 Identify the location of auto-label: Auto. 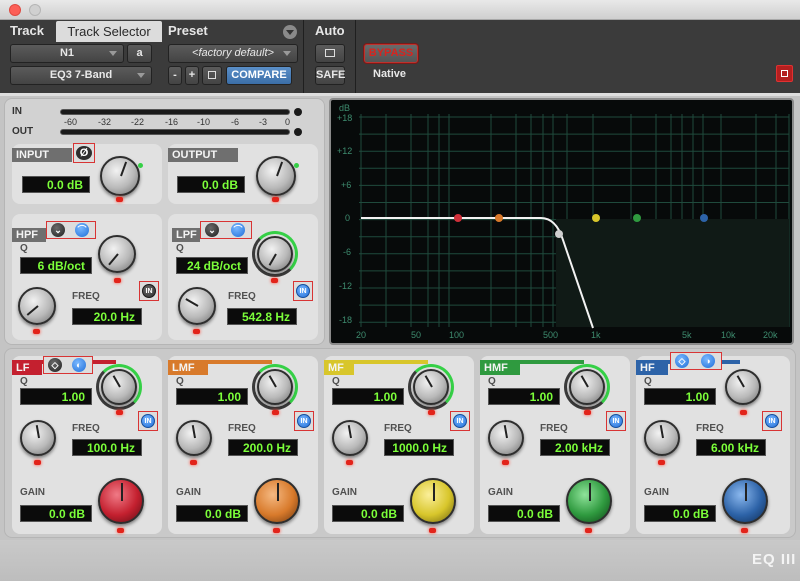
(330, 30).